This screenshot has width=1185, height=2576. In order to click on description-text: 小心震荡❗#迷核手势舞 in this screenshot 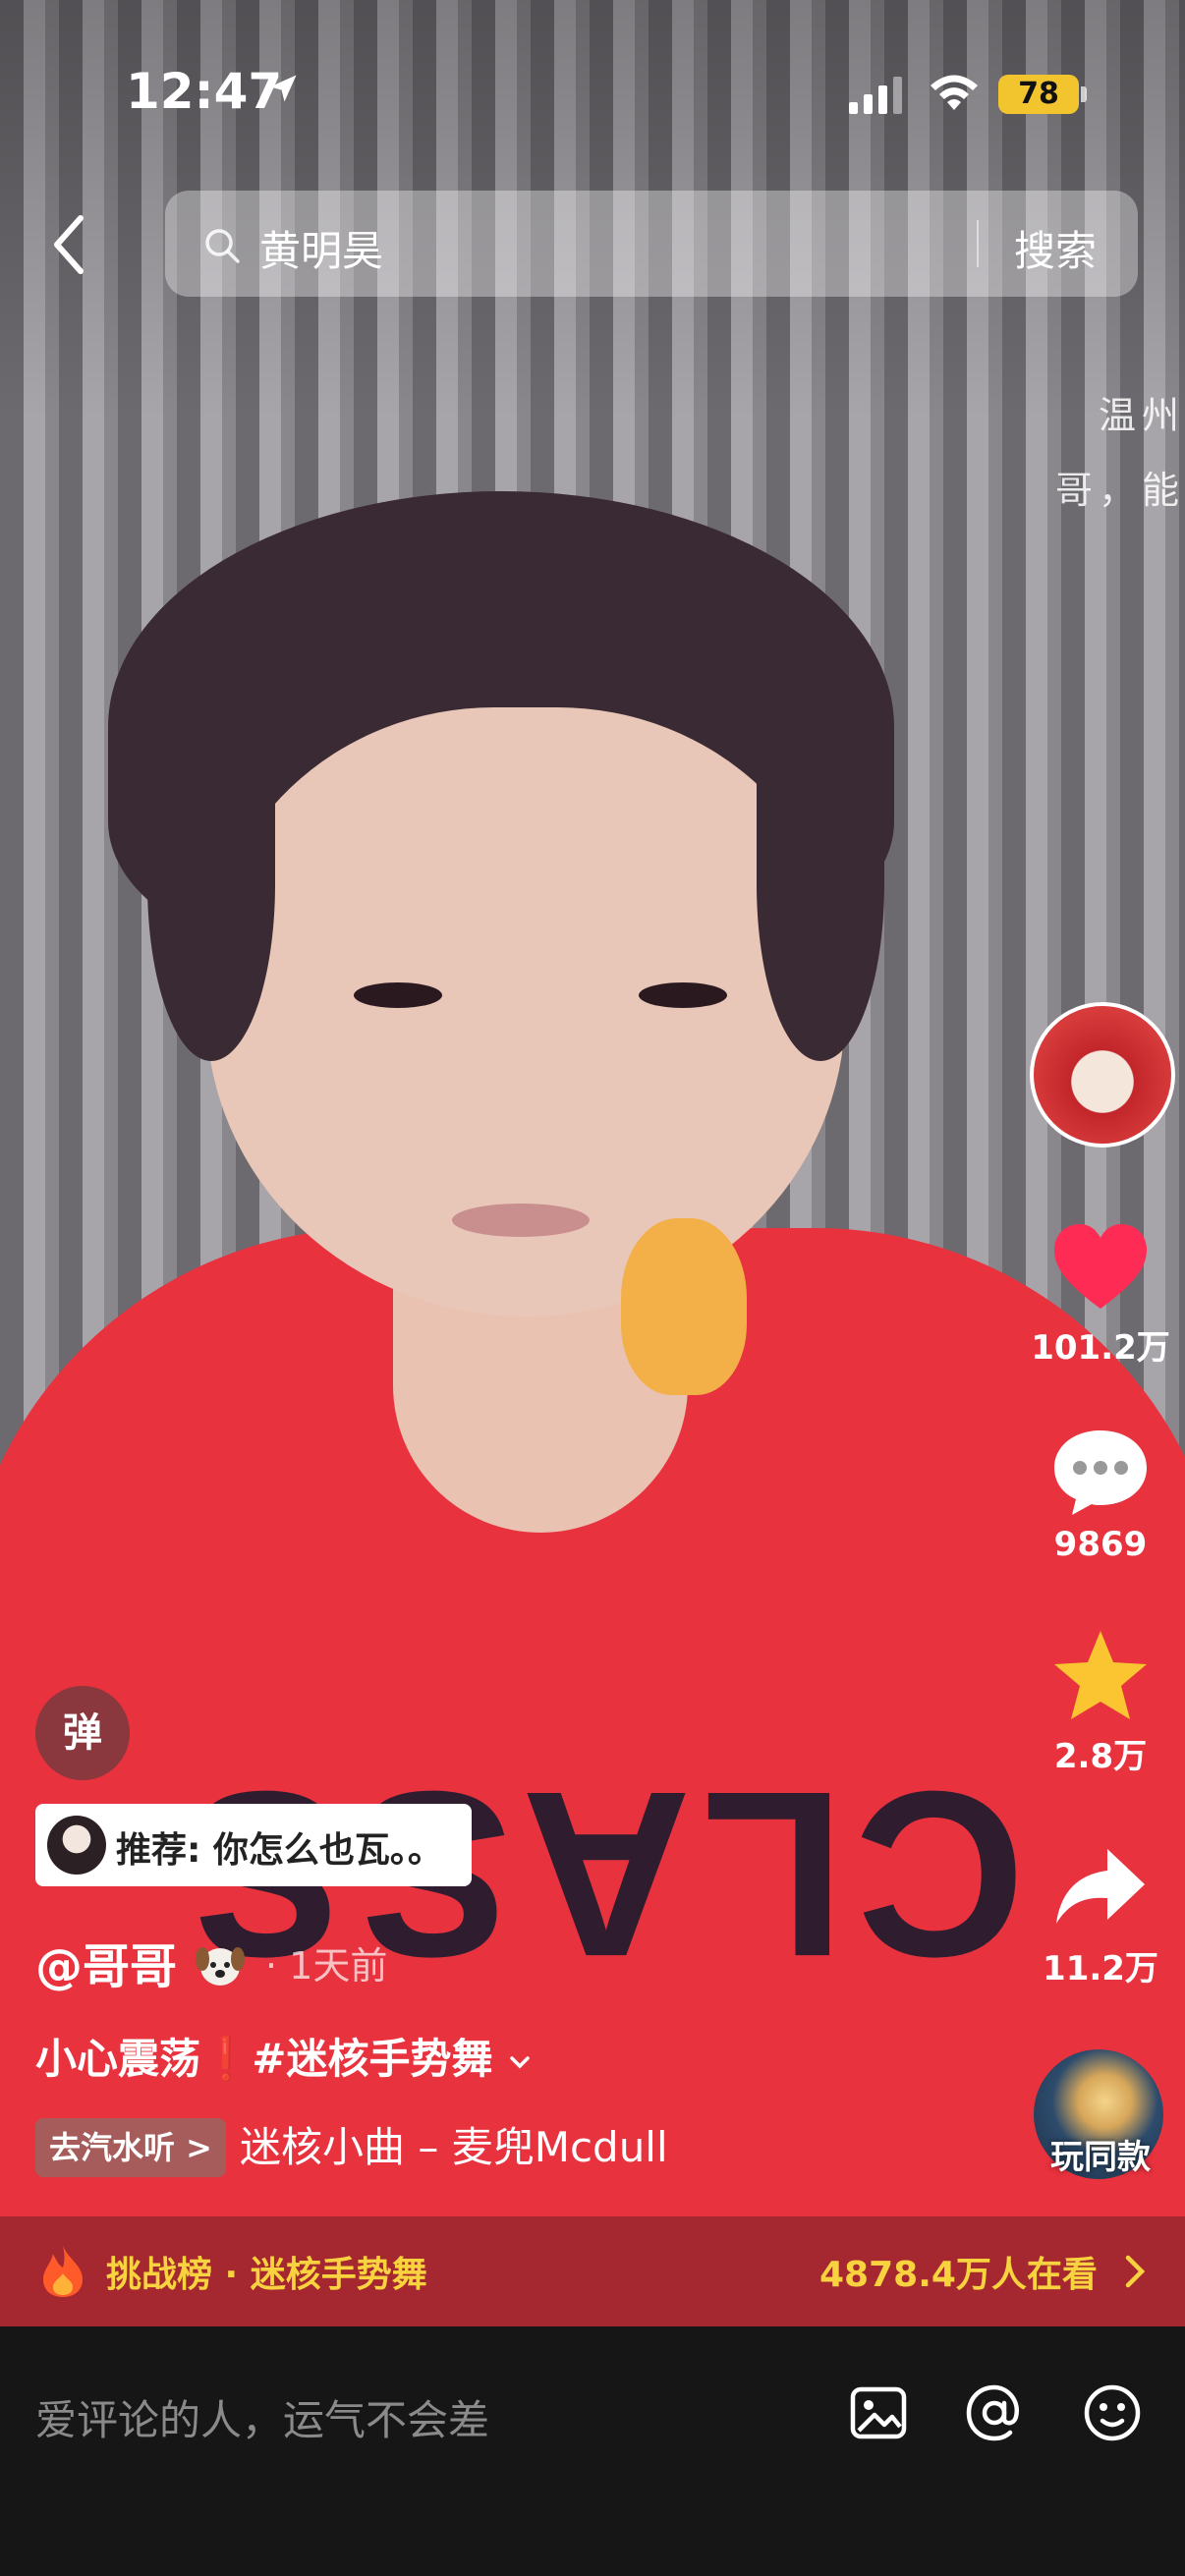, I will do `click(264, 2059)`.